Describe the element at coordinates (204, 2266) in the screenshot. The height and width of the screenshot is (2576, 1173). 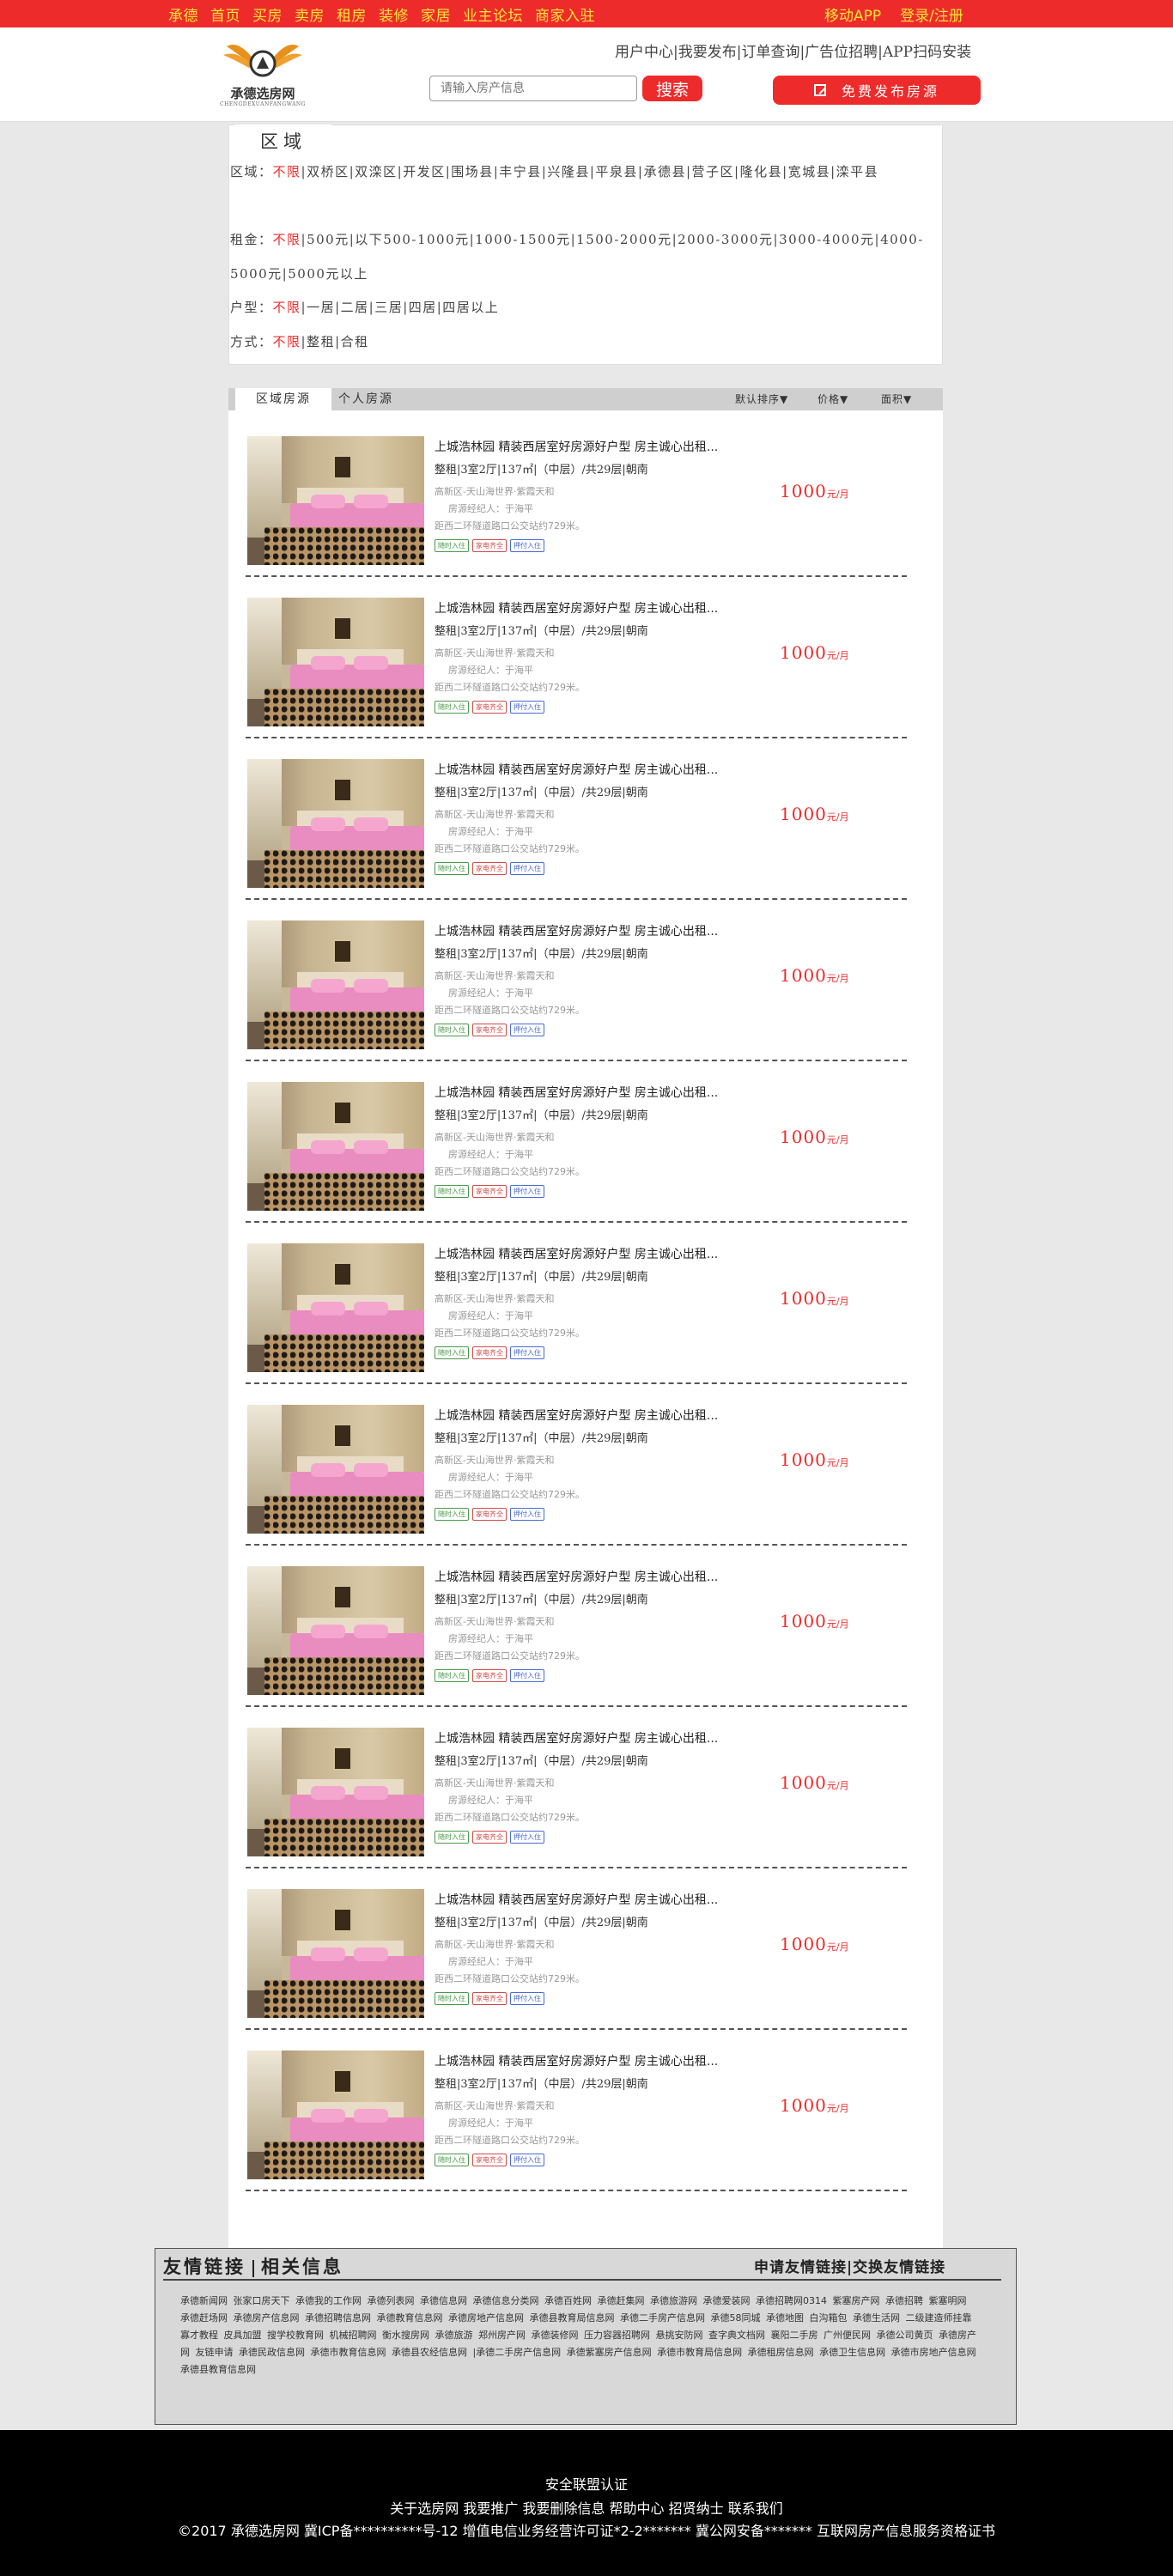
I see `links-title-friends: 友情链接` at that location.